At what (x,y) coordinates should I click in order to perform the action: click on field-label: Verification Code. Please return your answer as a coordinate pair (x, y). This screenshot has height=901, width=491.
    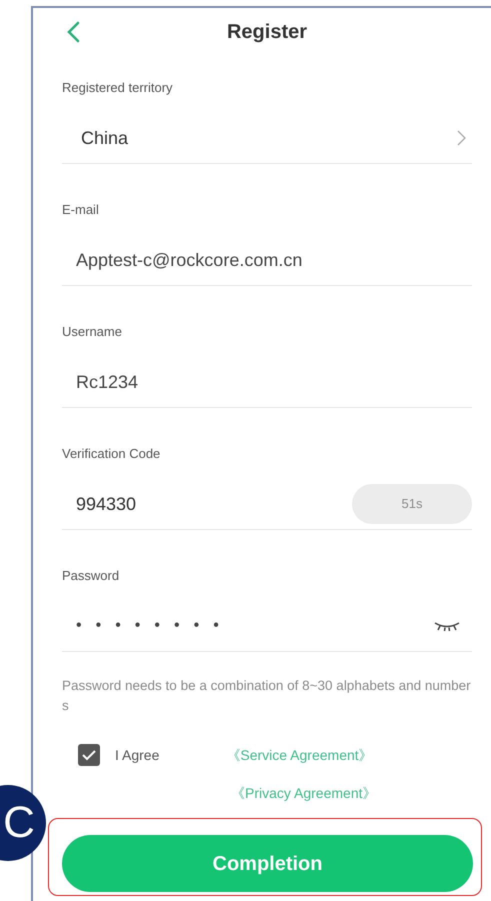
    Looking at the image, I should click on (112, 454).